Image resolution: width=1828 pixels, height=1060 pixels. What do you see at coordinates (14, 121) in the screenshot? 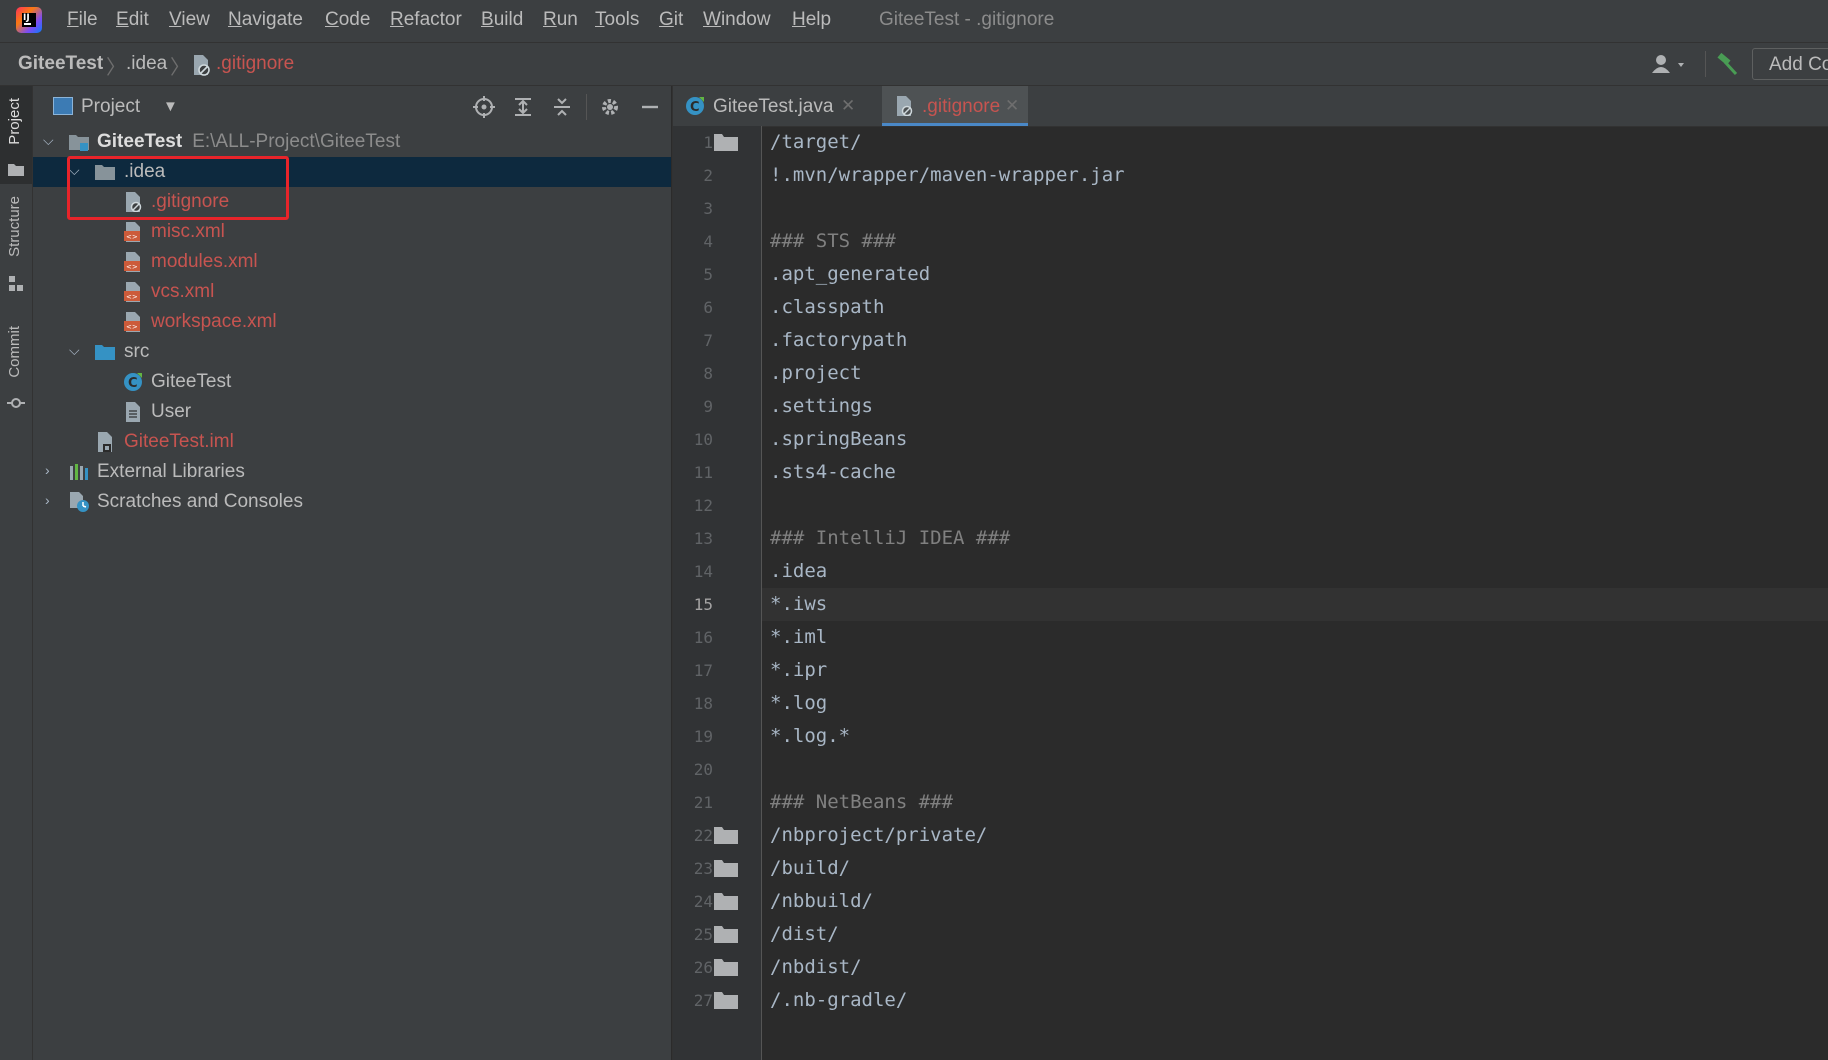
I see `project-tool-label: Project` at bounding box center [14, 121].